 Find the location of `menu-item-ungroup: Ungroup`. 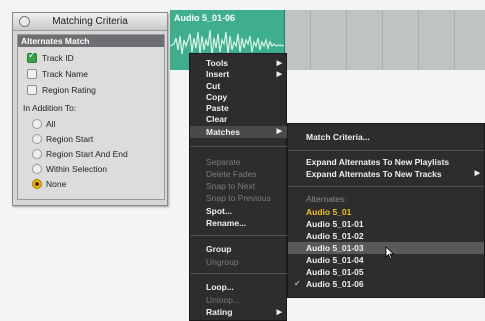

menu-item-ungroup: Ungroup is located at coordinates (239, 262).